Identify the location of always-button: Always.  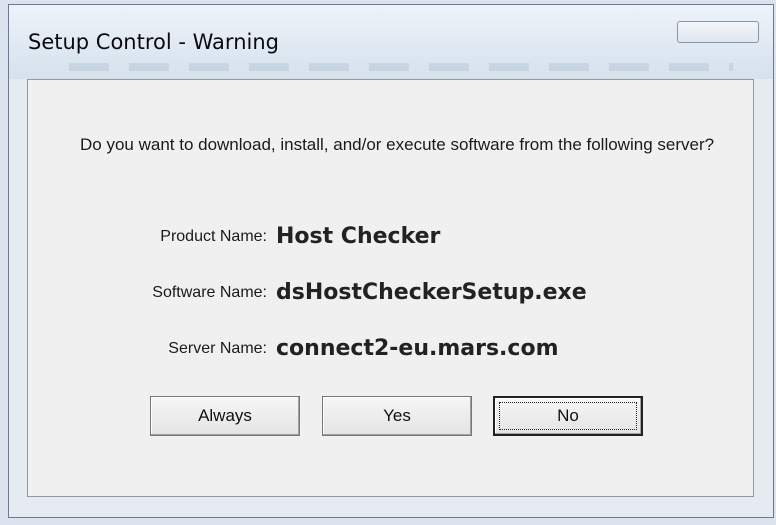
(225, 416).